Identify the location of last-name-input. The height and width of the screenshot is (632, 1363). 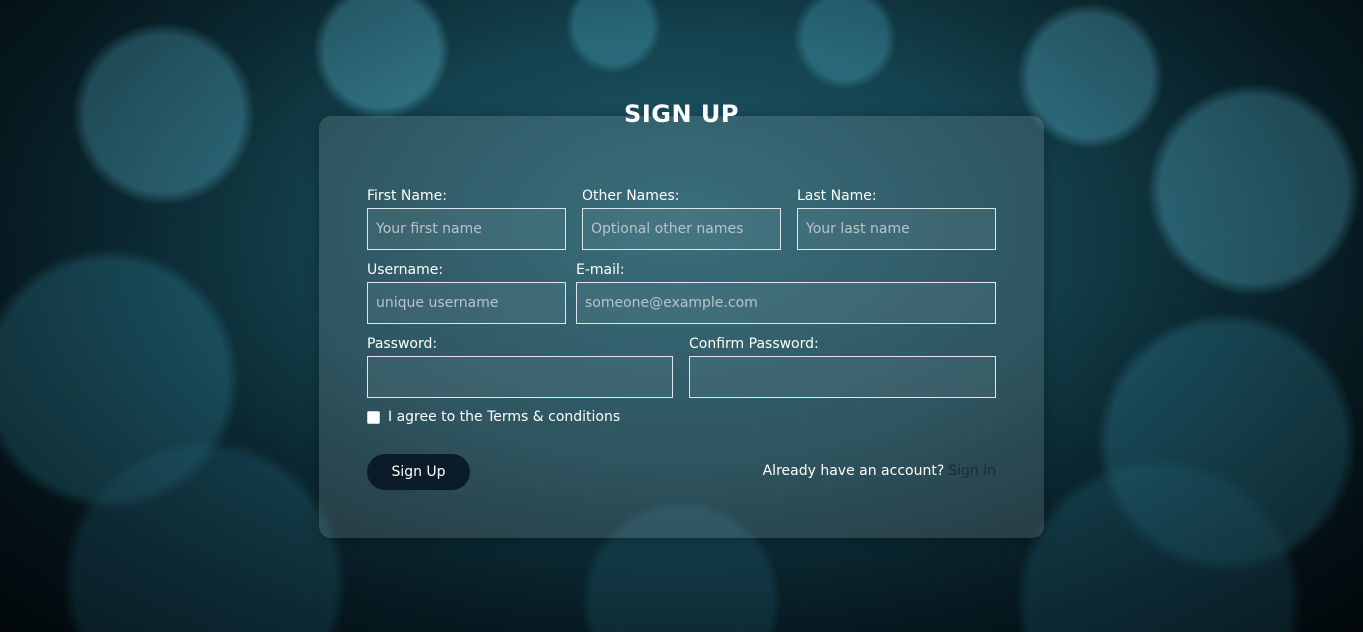
(896, 229).